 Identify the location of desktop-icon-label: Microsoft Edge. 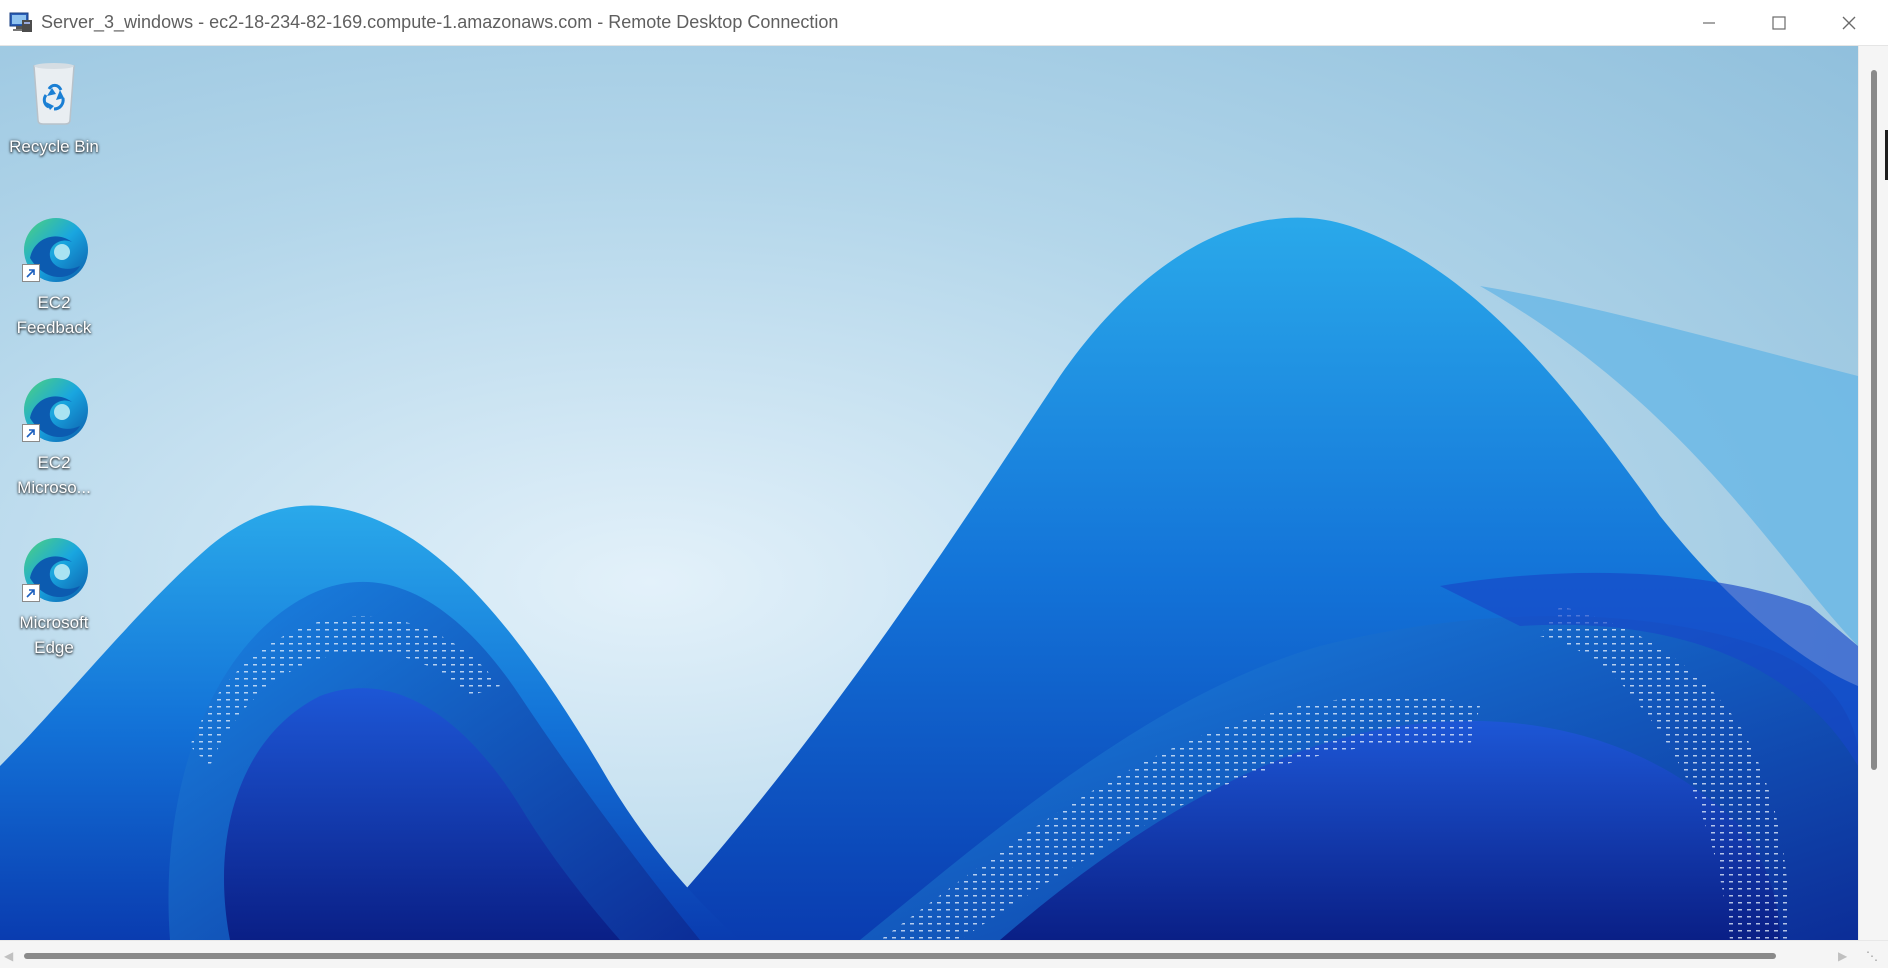
(54, 635).